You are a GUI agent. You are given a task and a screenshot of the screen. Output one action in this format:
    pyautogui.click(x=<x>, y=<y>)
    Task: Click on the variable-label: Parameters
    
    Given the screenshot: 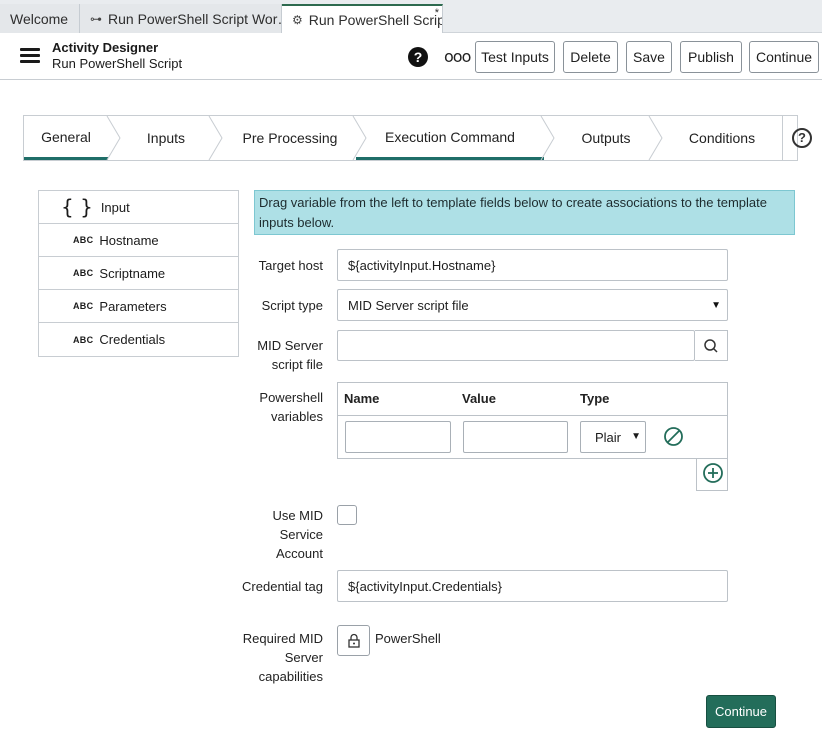 What is the action you would take?
    pyautogui.click(x=133, y=306)
    